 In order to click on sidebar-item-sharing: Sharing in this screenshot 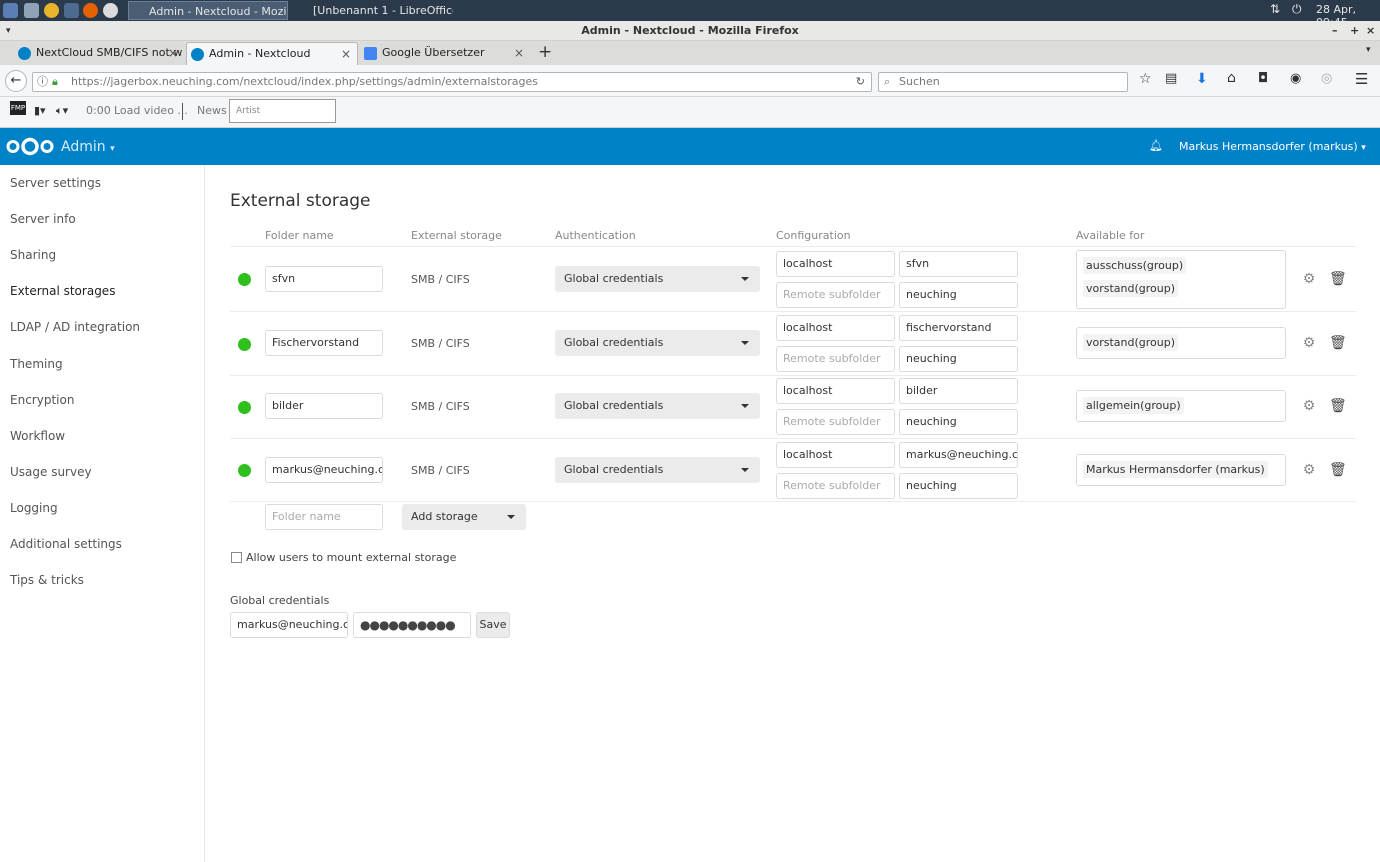, I will do `click(33, 255)`.